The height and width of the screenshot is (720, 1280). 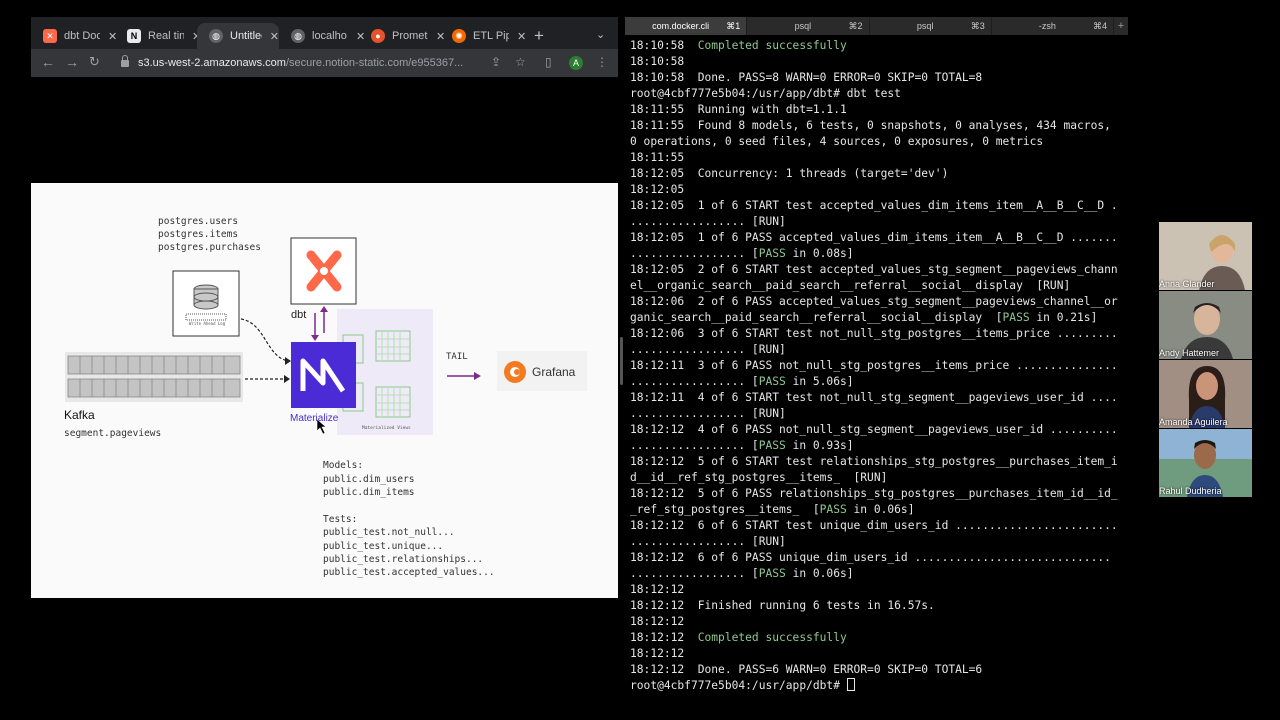 I want to click on kafka-label: Kafka, so click(x=79, y=415).